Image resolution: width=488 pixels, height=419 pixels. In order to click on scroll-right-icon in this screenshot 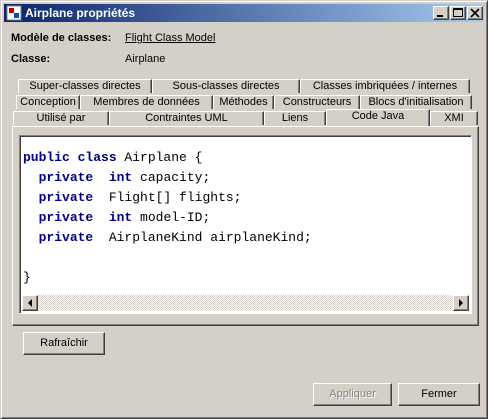, I will do `click(461, 303)`.